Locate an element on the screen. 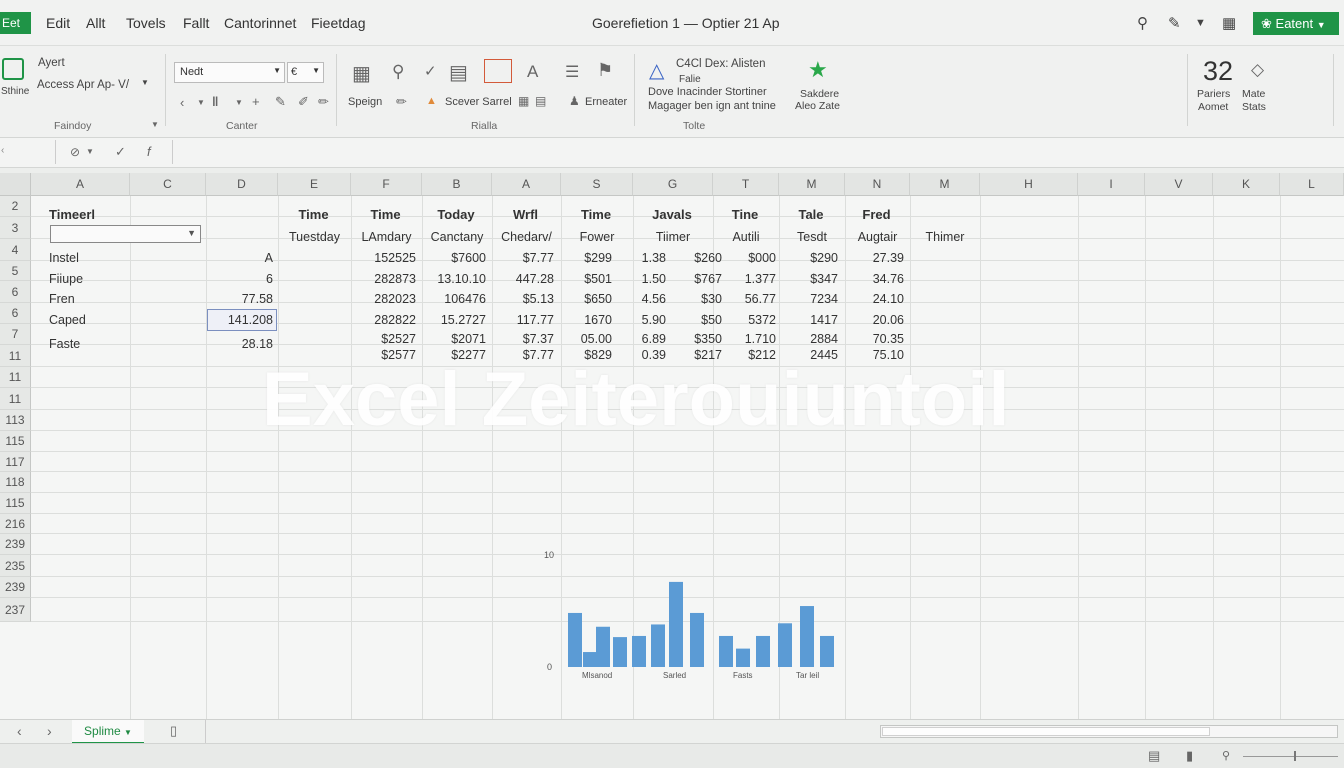  row-header: 235 is located at coordinates (15, 566).